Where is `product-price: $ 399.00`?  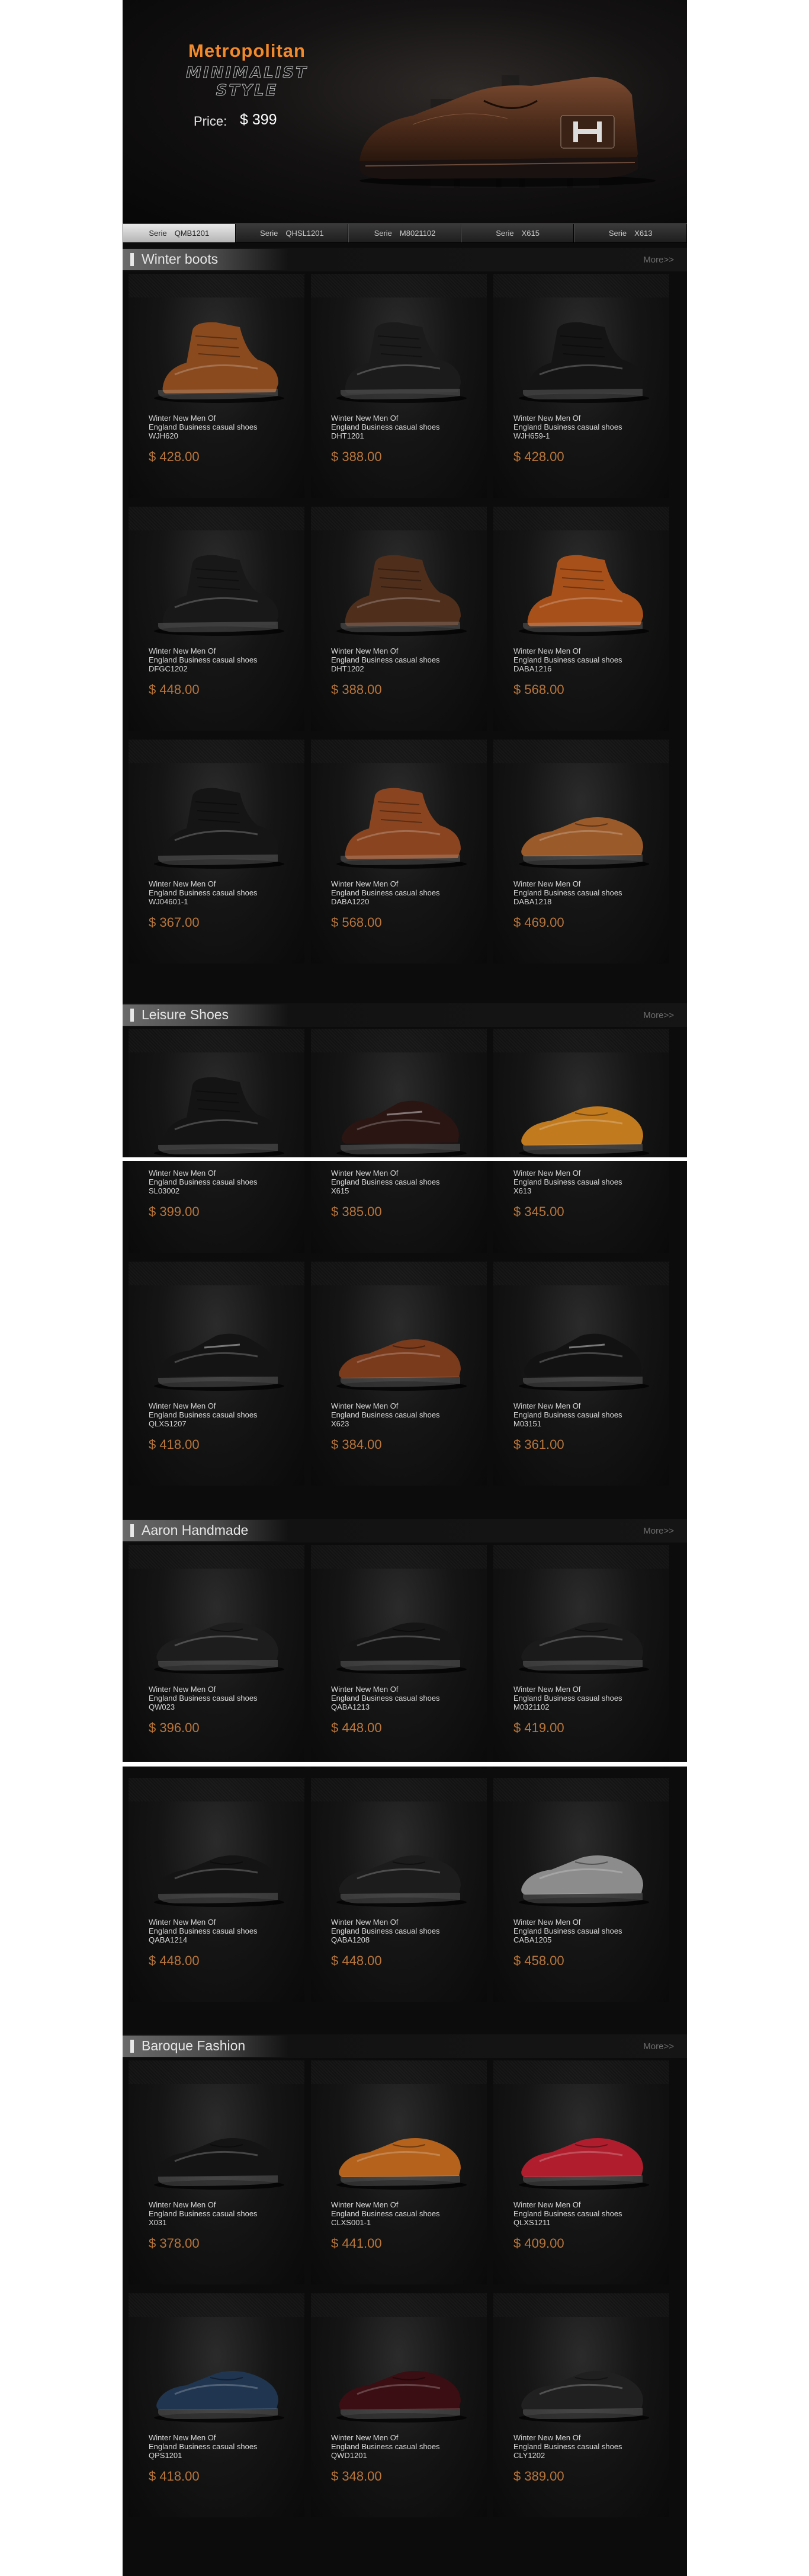 product-price: $ 399.00 is located at coordinates (174, 1211).